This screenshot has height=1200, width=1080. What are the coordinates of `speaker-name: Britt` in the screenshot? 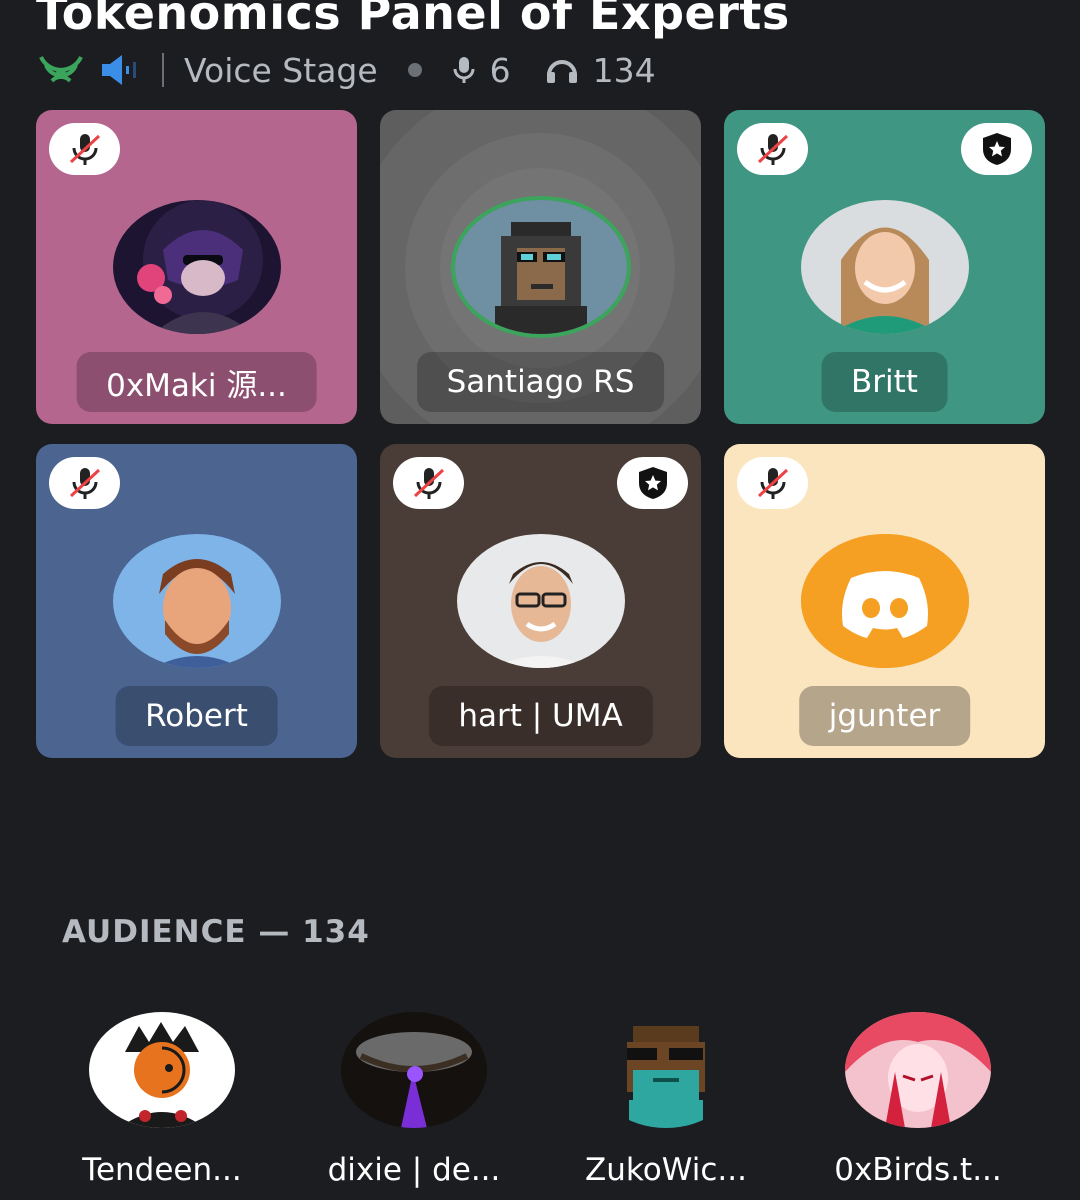 It's located at (884, 382).